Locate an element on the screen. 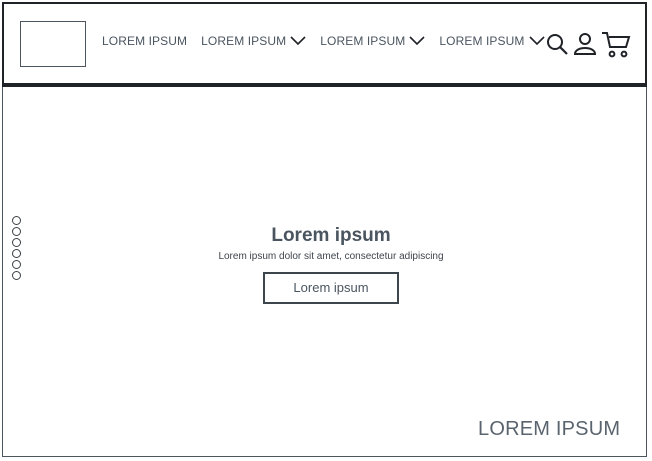 The width and height of the screenshot is (652, 461). nav-item-3: LOREM IPSUM is located at coordinates (372, 41).